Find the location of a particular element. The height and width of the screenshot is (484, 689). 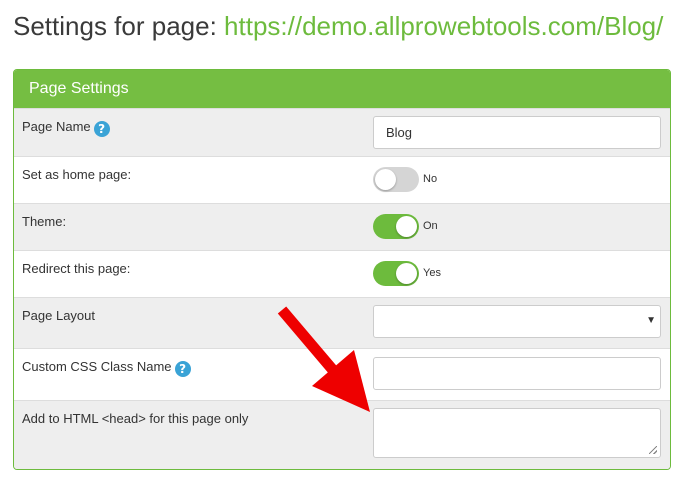

theme-label: Theme: is located at coordinates (44, 221).